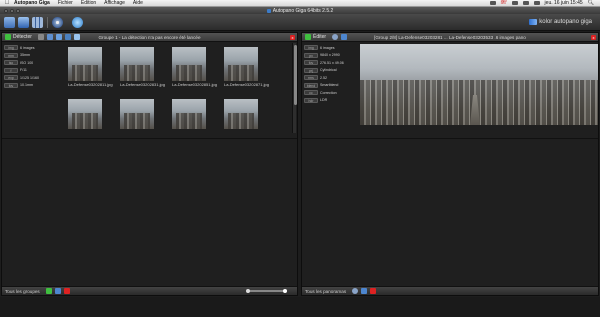  I want to click on info-row: iso ISO 100, so click(33, 63).